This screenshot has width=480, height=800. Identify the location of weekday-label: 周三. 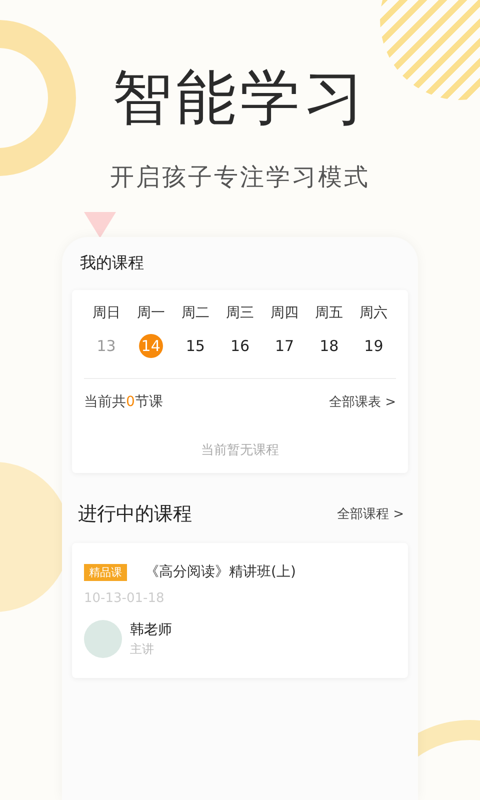
(240, 313).